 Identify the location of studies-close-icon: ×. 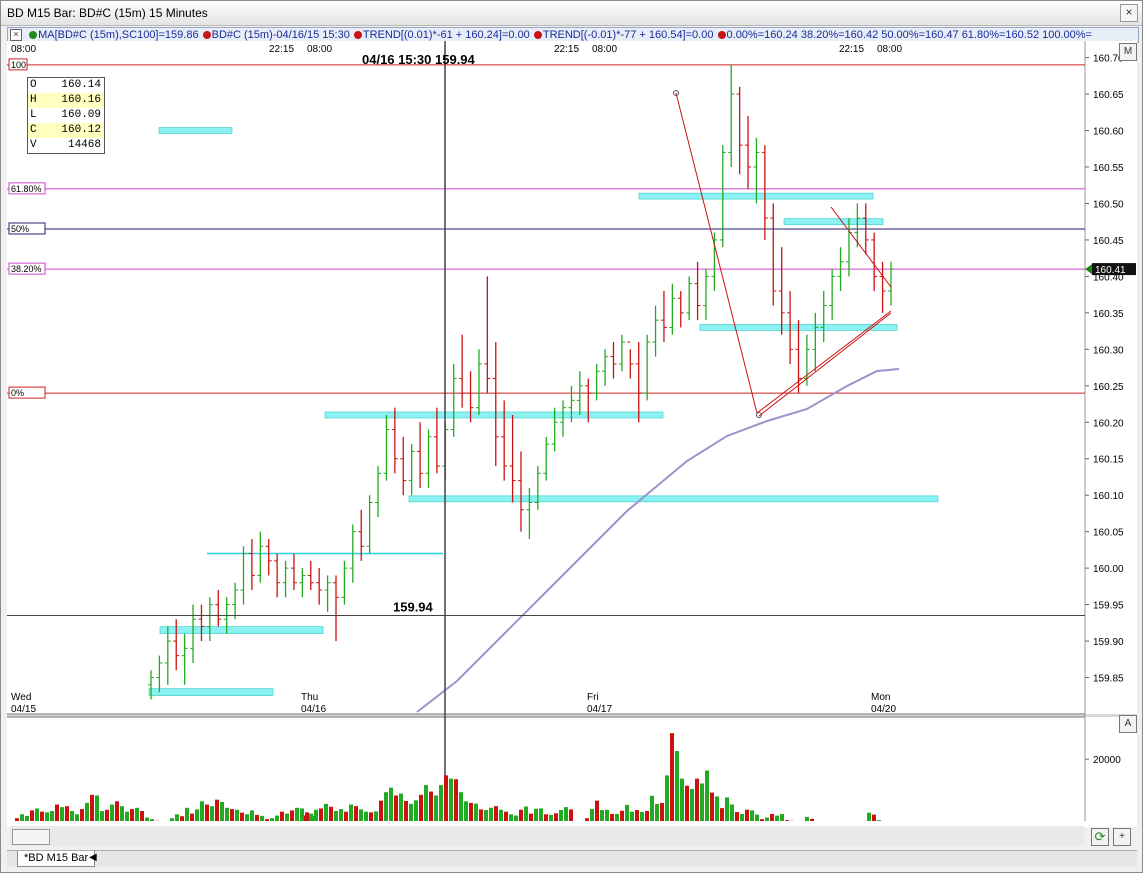
(16, 35).